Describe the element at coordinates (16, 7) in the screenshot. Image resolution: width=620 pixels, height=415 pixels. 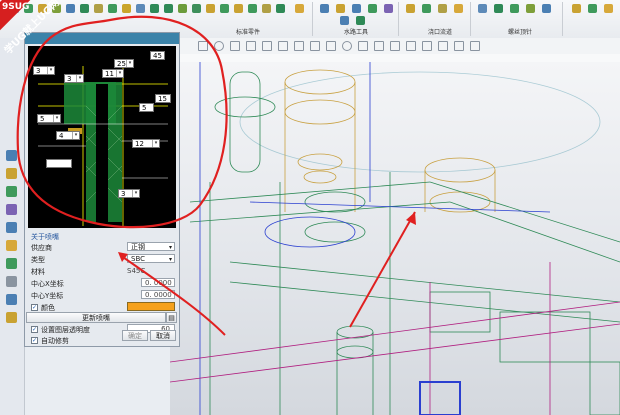
I see `watermark-logo: 9SUG` at that location.